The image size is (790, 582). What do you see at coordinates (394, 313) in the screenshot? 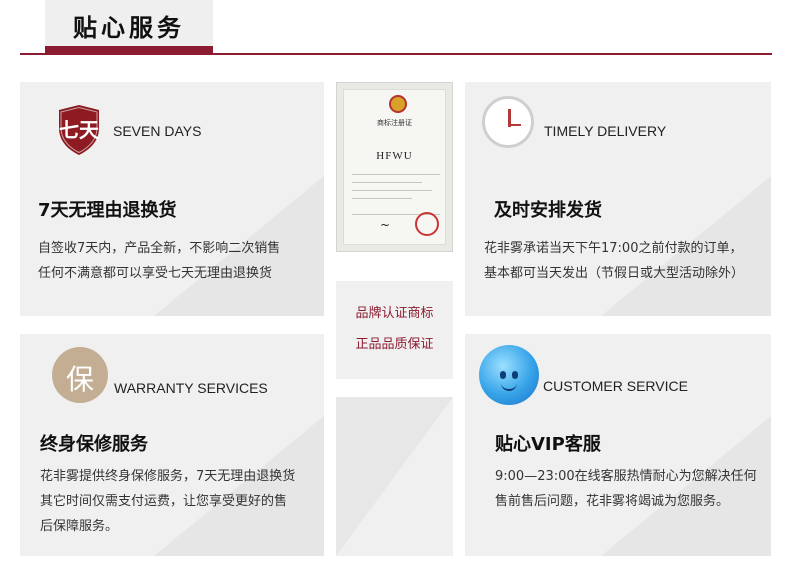
I see `brand-cert-text: 品牌认证商标` at bounding box center [394, 313].